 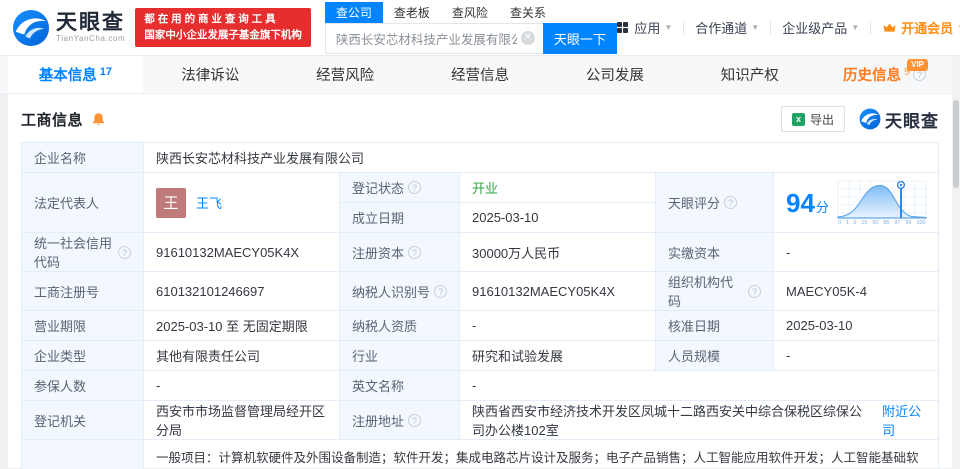 I want to click on search-tab-company: 查公司, so click(x=353, y=12).